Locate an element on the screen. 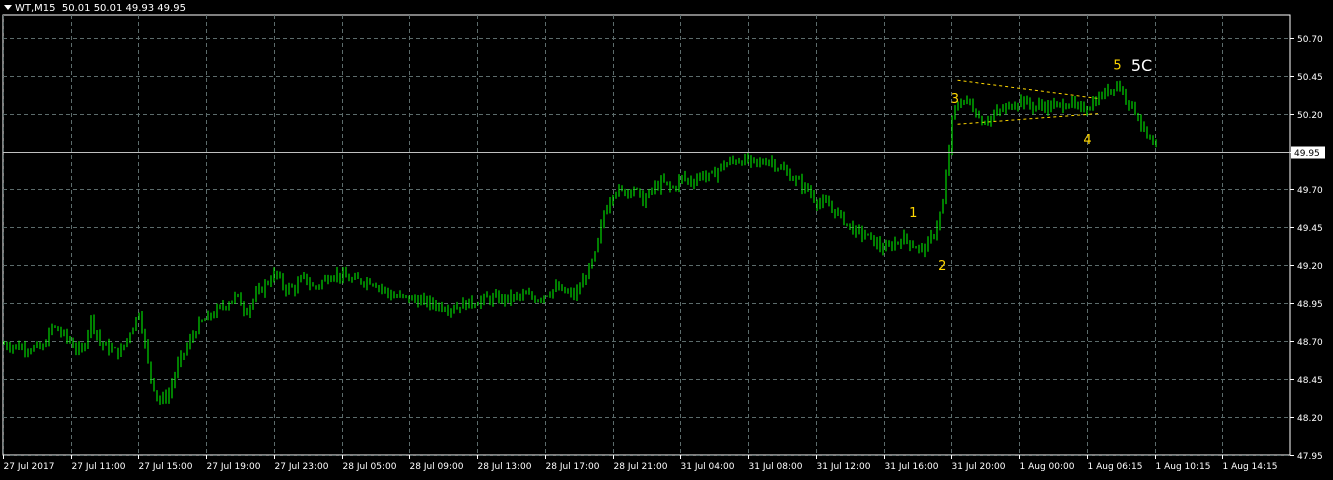 The image size is (1333, 480). symbol-timeframe: WT,M15 is located at coordinates (35, 8).